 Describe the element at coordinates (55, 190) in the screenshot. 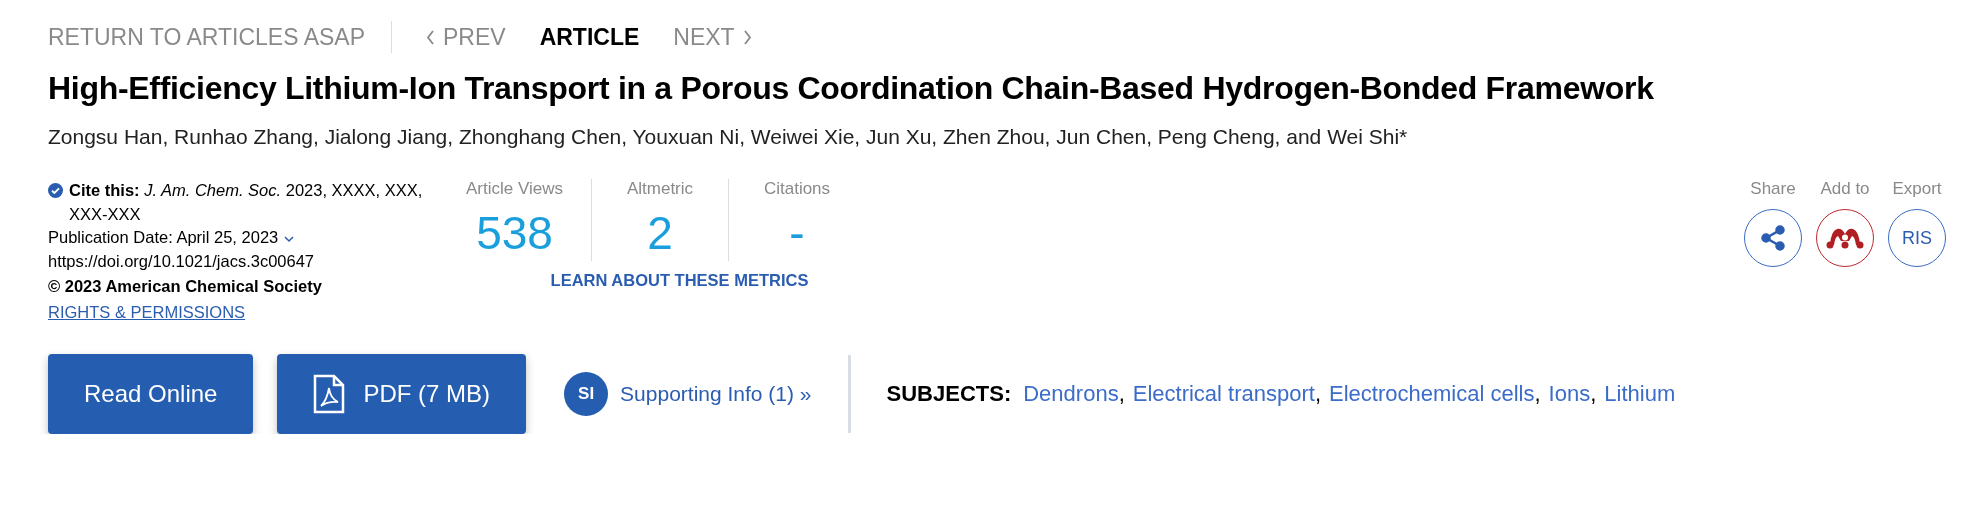

I see `check-circle-icon` at that location.